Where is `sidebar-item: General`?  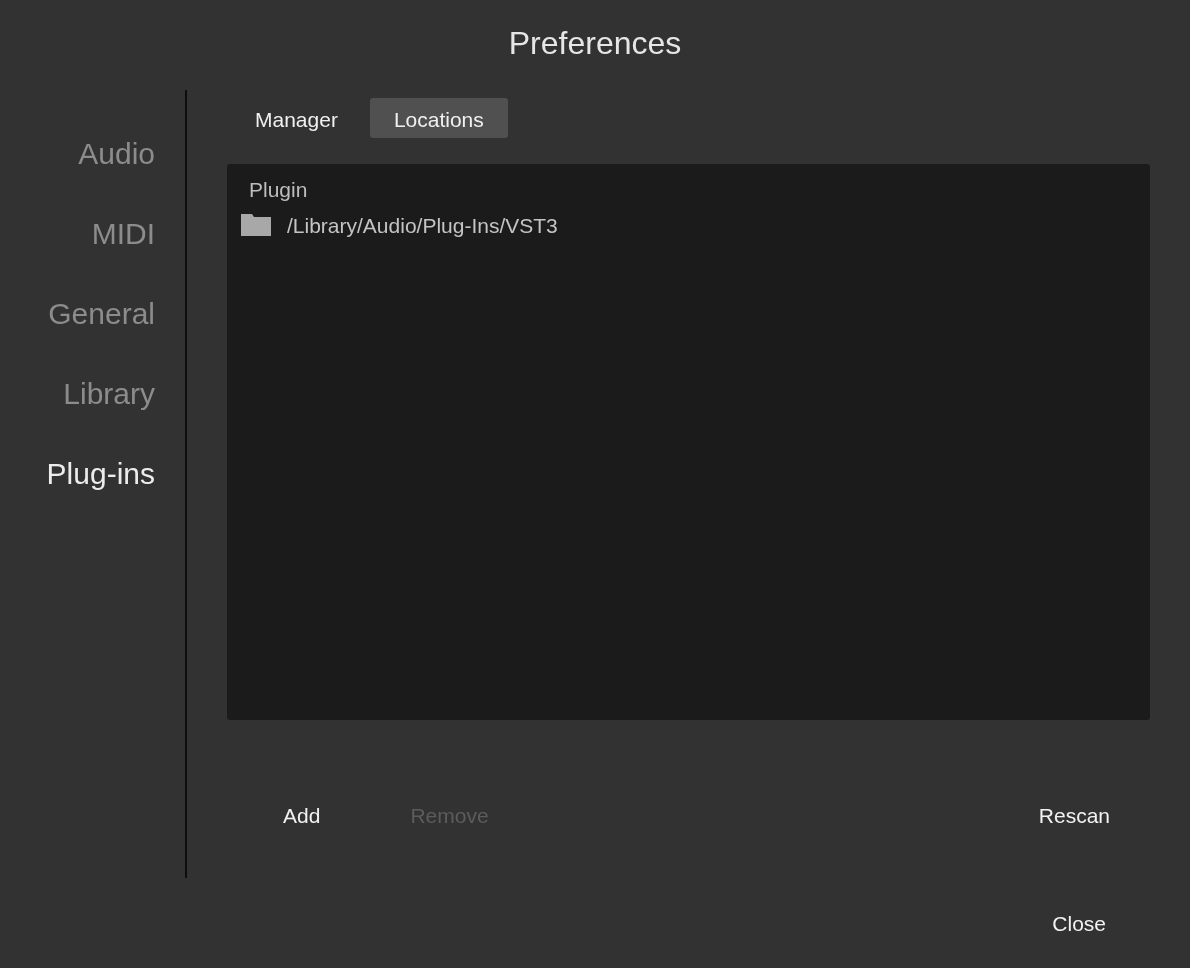 sidebar-item: General is located at coordinates (77, 314).